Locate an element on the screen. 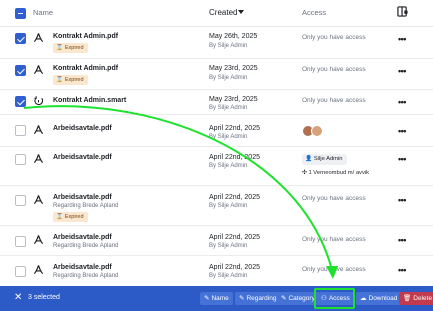 The width and height of the screenshot is (433, 311). trash-icon: 🗑 is located at coordinates (407, 298).